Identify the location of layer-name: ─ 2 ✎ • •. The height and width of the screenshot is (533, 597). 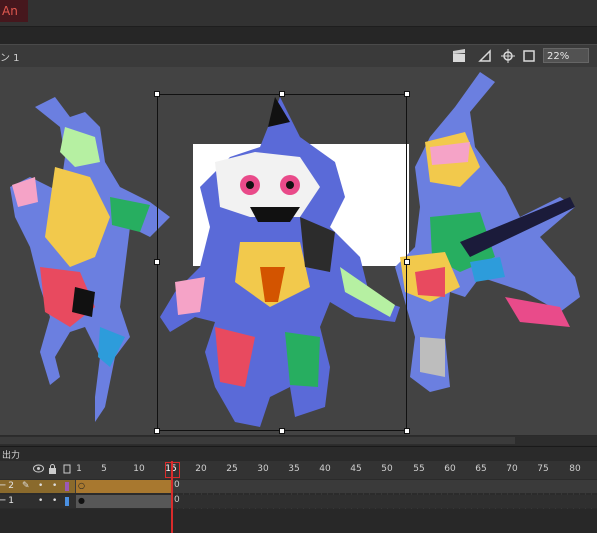
(37, 486).